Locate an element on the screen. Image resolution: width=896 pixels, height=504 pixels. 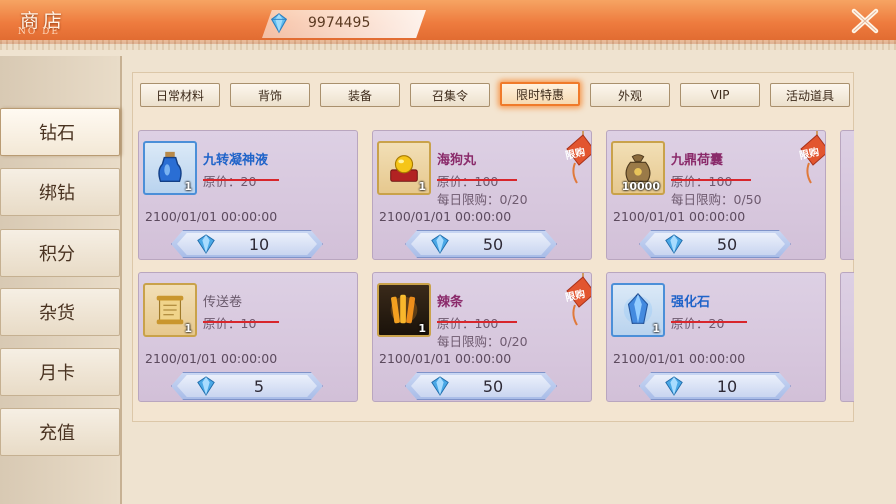
tab-summon-order: 召集令 is located at coordinates (450, 95).